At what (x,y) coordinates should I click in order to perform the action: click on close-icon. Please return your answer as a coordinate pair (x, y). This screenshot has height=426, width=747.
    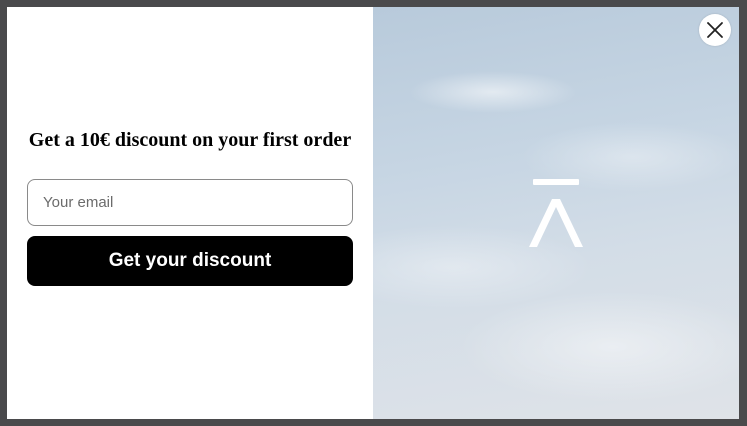
    Looking at the image, I should click on (715, 30).